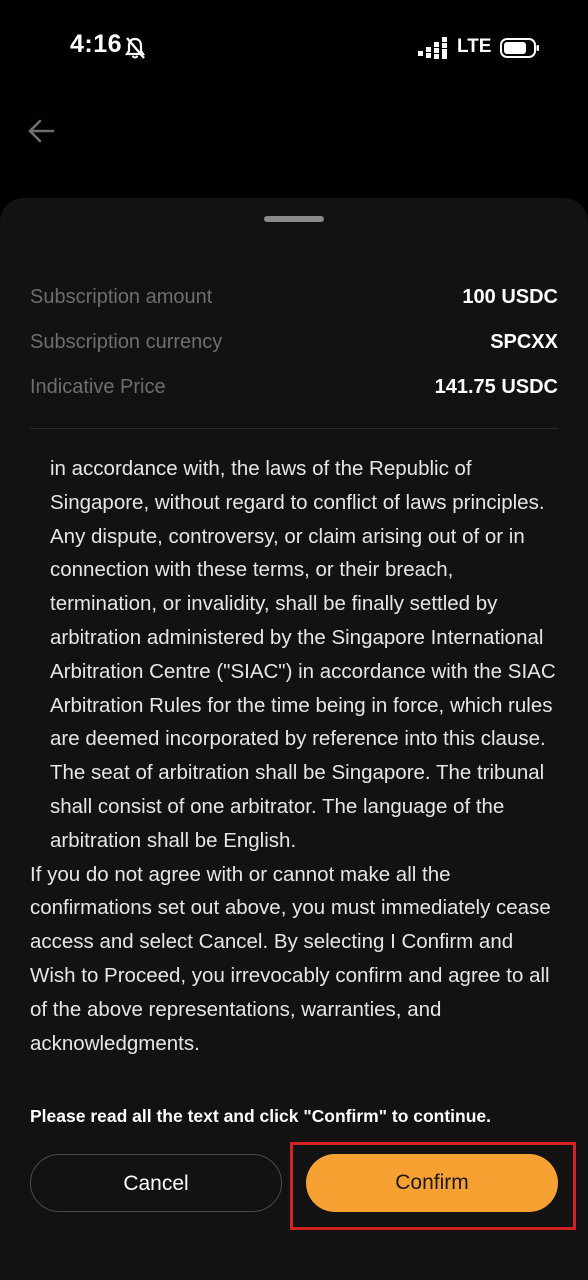 This screenshot has width=588, height=1280. What do you see at coordinates (98, 387) in the screenshot?
I see `summary-label: Indicative Price` at bounding box center [98, 387].